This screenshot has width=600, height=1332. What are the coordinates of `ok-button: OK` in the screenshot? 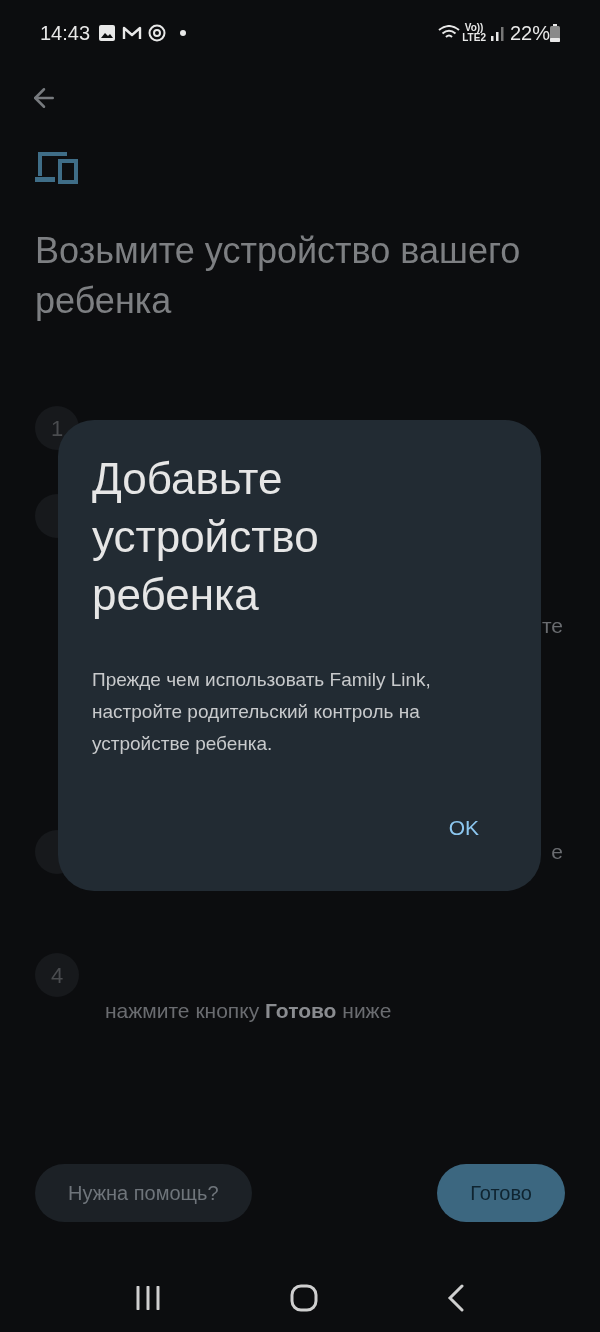 It's located at (463, 828).